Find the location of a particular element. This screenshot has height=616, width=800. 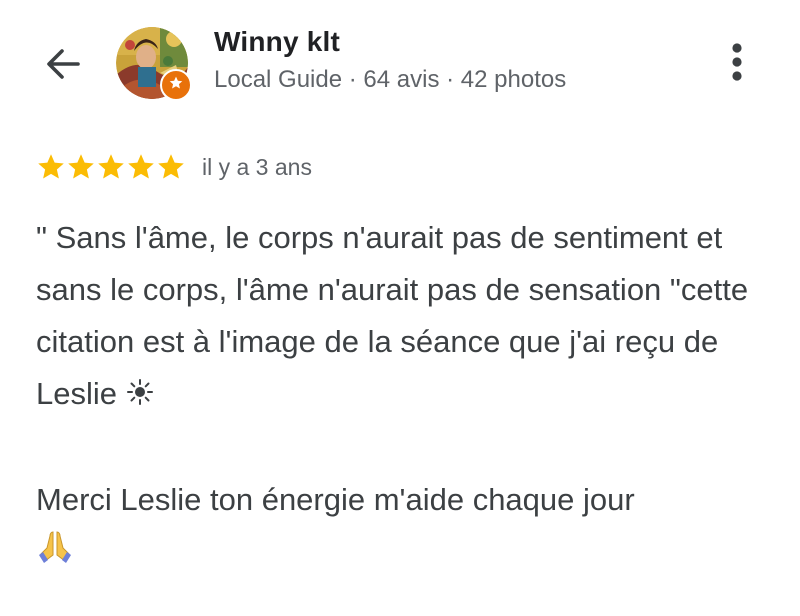

more-options-button is located at coordinates (737, 64).